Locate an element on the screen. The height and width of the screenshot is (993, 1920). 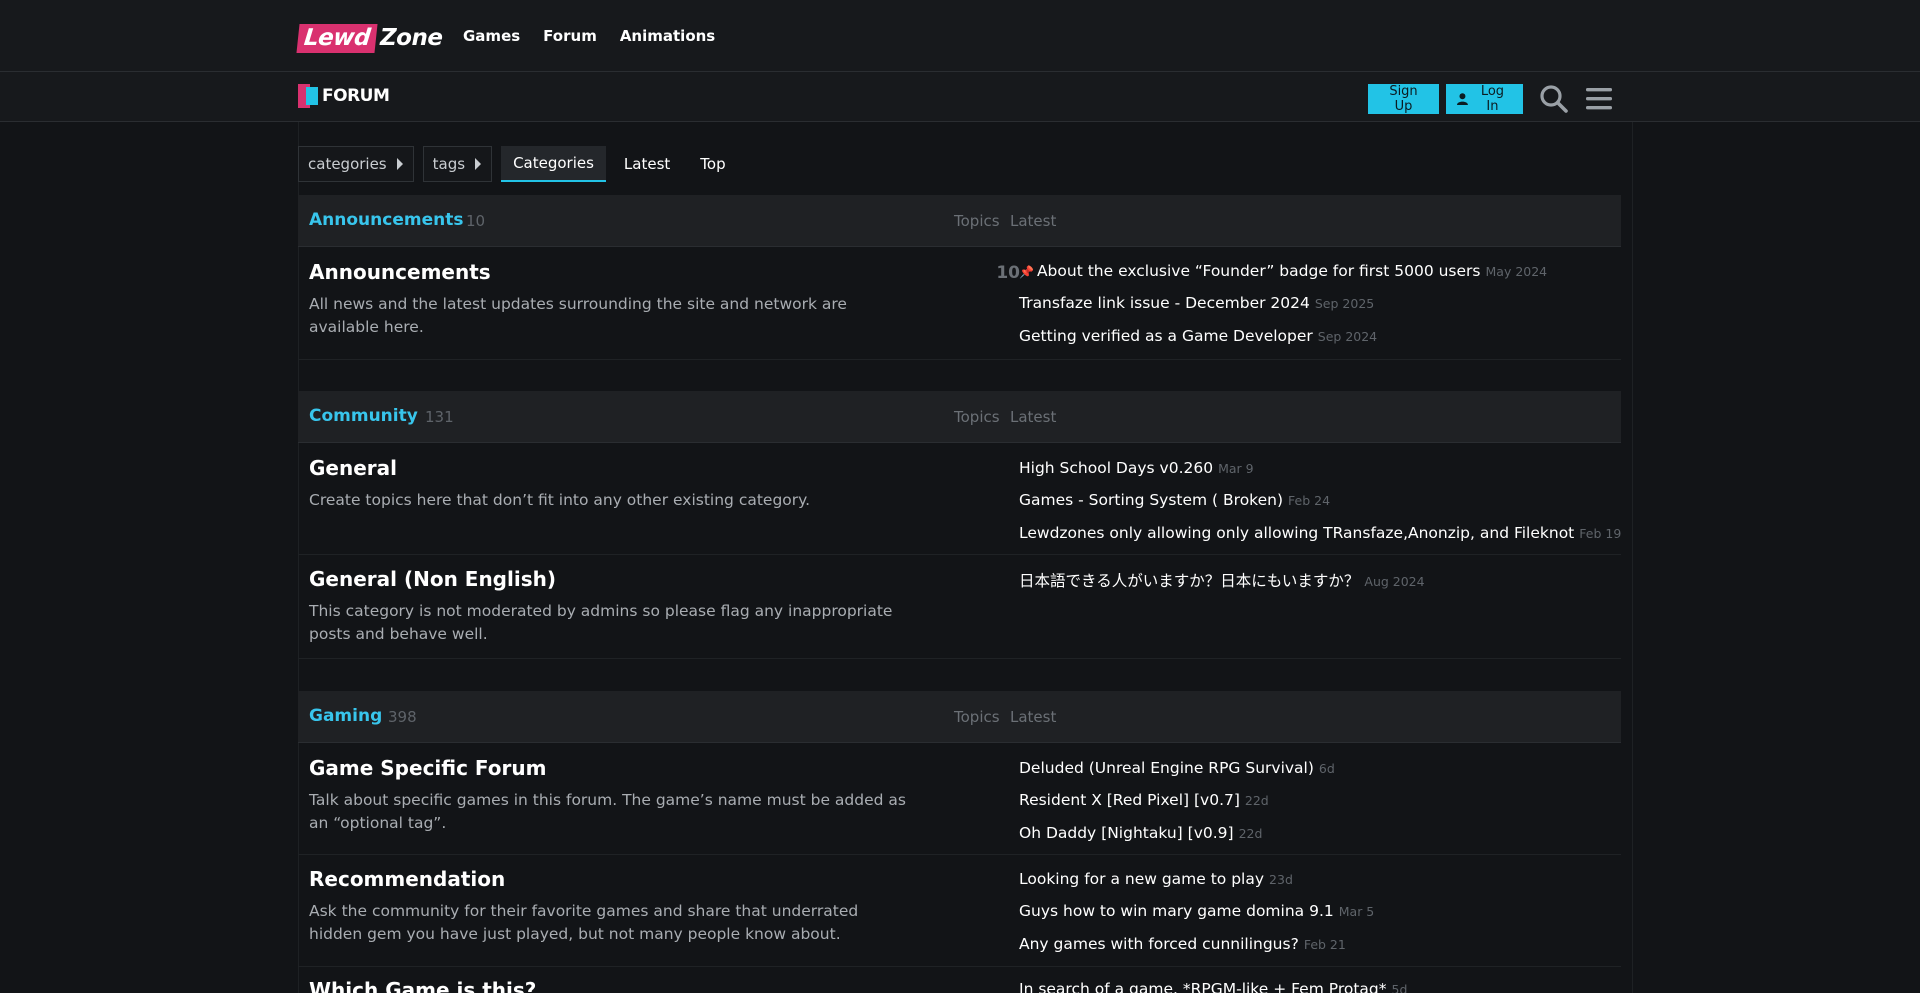
log-in-button: Log In is located at coordinates (1484, 99).